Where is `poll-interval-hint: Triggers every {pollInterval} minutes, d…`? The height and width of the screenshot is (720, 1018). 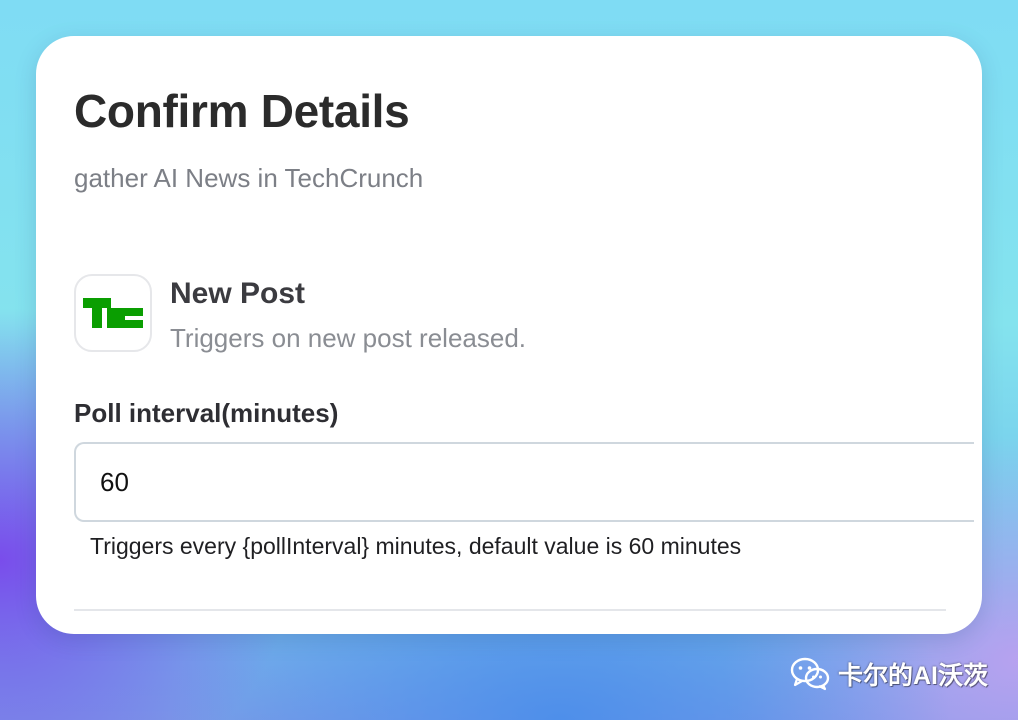 poll-interval-hint: Triggers every {pollInterval} minutes, d… is located at coordinates (416, 546).